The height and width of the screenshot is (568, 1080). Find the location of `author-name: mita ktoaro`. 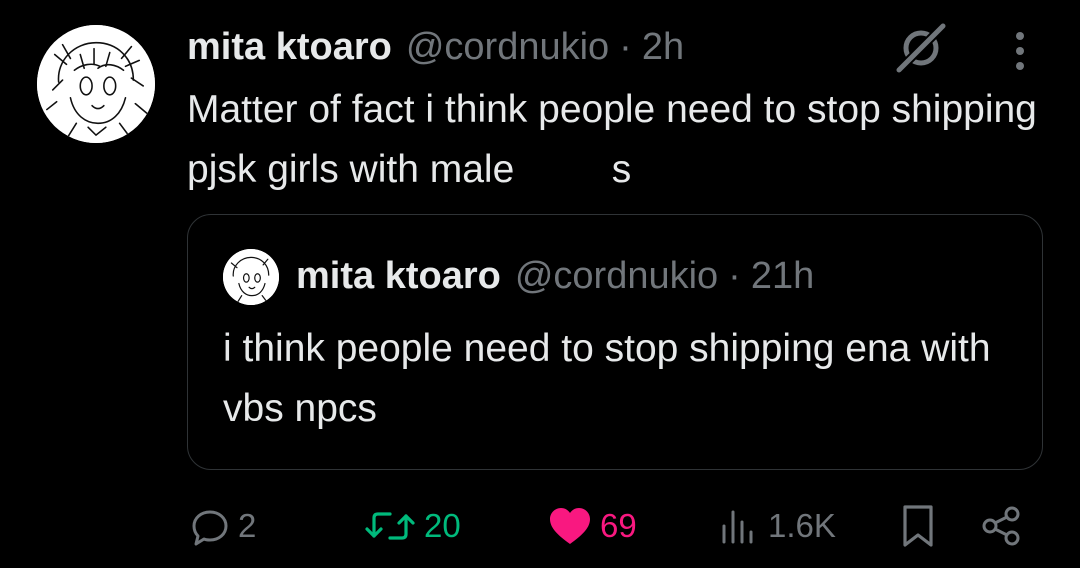

author-name: mita ktoaro is located at coordinates (289, 47).